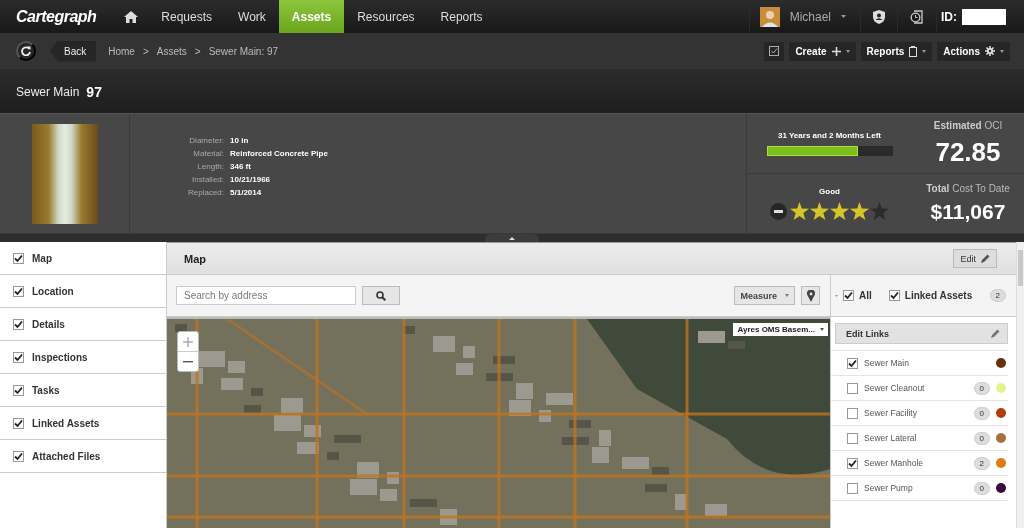  Describe the element at coordinates (921, 333) in the screenshot. I see `edit-links-button: Edit Links` at that location.